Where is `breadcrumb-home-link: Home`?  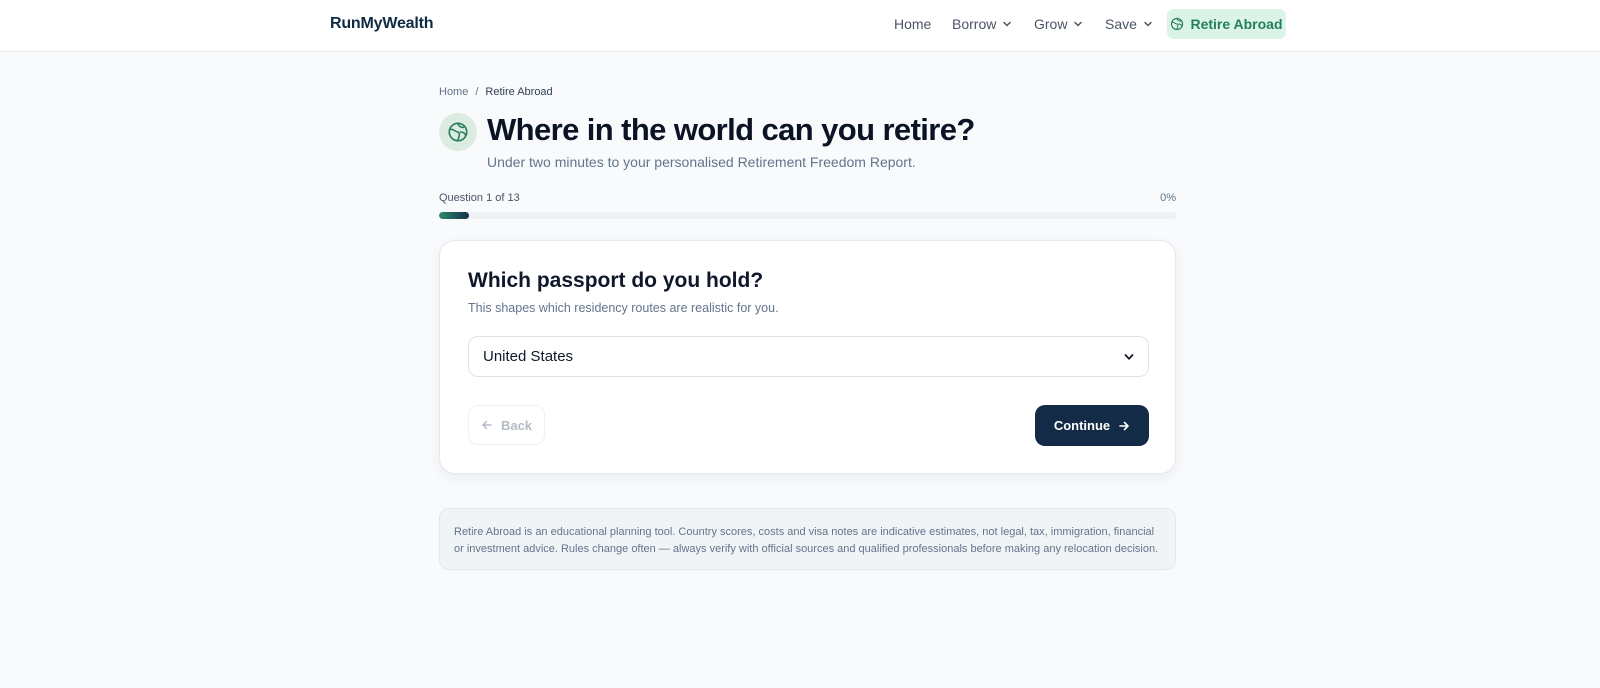 breadcrumb-home-link: Home is located at coordinates (453, 92).